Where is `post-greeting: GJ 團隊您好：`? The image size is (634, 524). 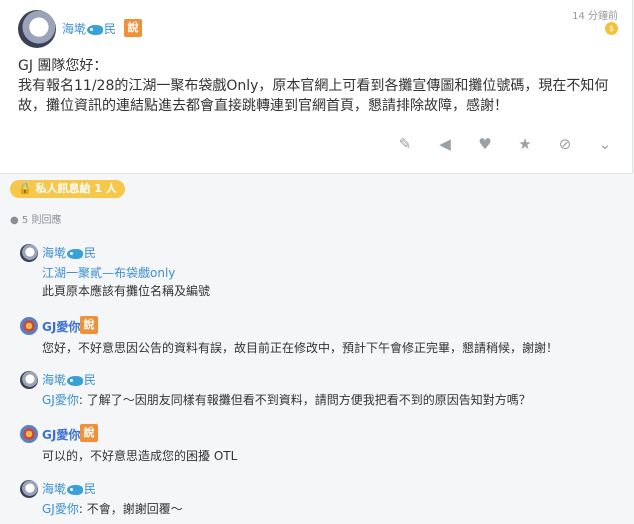
post-greeting: GJ 團隊您好： is located at coordinates (63, 66).